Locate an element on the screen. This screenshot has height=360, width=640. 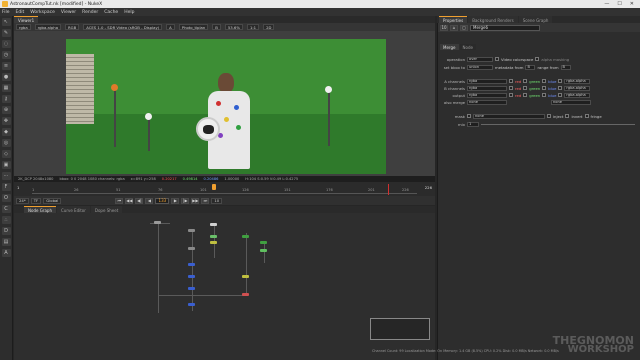
max-panels-field: 10 is located at coordinates (444, 27).